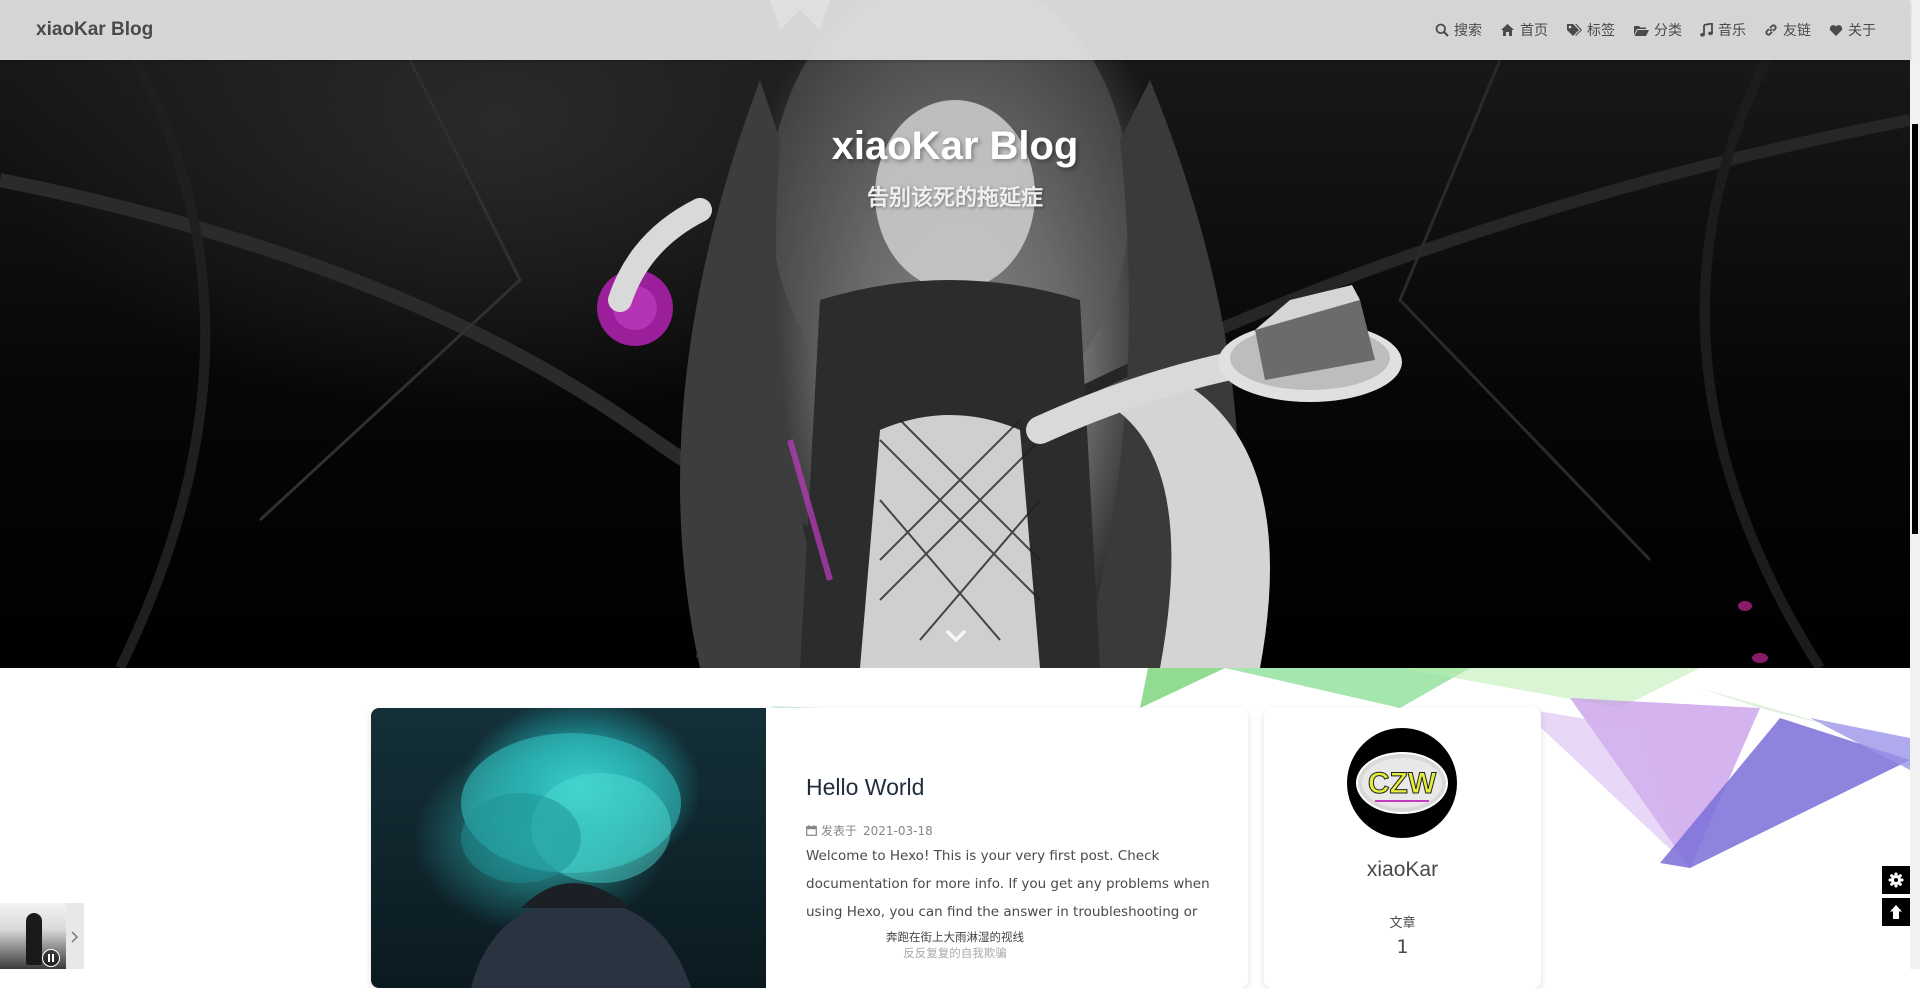 The width and height of the screenshot is (1920, 988). What do you see at coordinates (955, 937) in the screenshot?
I see `lyric-current: 奔跑在街上大雨淋湿的视线` at bounding box center [955, 937].